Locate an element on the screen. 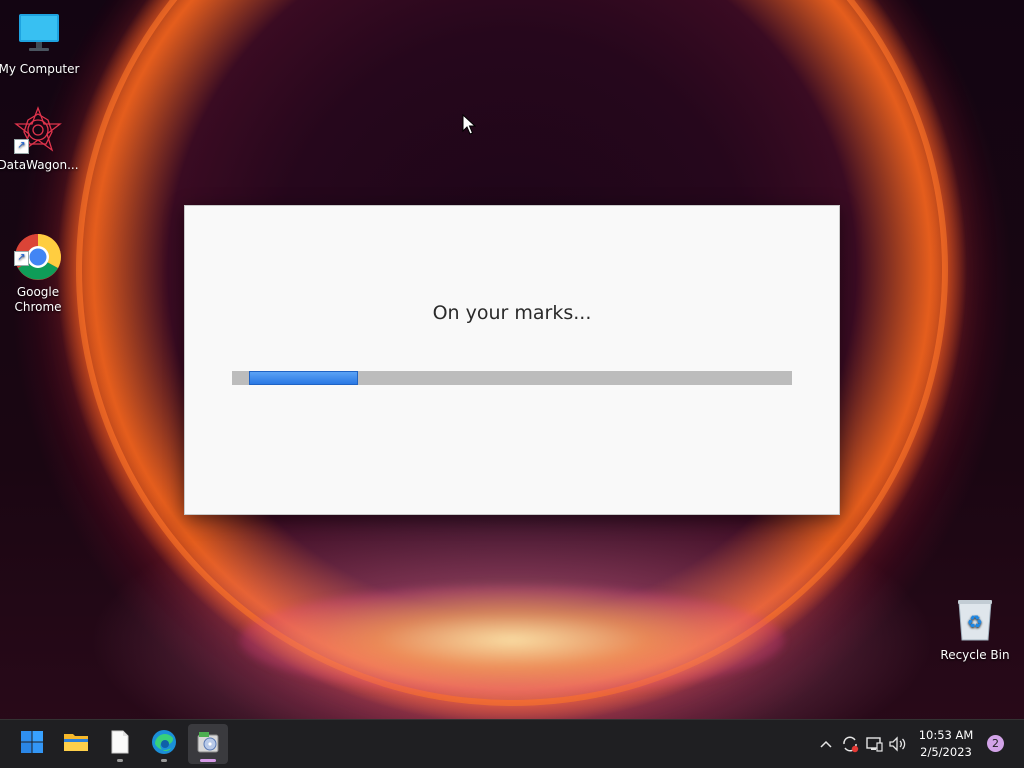 The image size is (1024, 768). notification-badge: 2 is located at coordinates (995, 743).